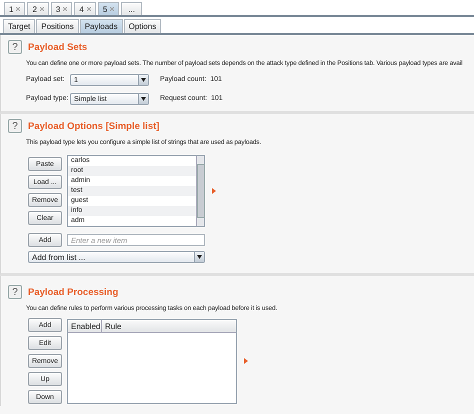 The width and height of the screenshot is (474, 414). I want to click on section-title: Payload Options [Simple list], so click(94, 126).